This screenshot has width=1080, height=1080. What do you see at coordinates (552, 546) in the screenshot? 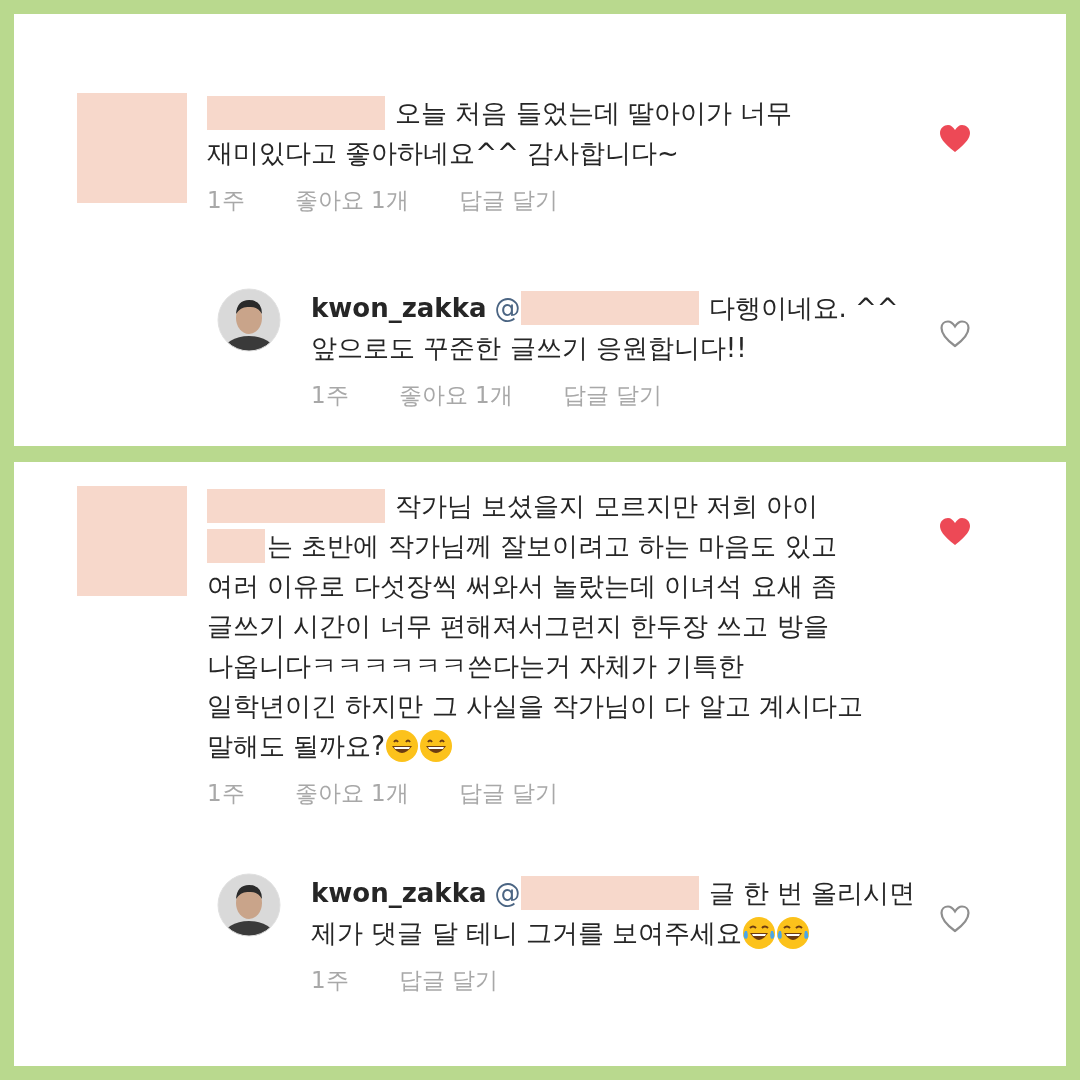
I see `comment-text: 는 초반에 작가님께 잘보이려고 하는 마음도 있고` at bounding box center [552, 546].